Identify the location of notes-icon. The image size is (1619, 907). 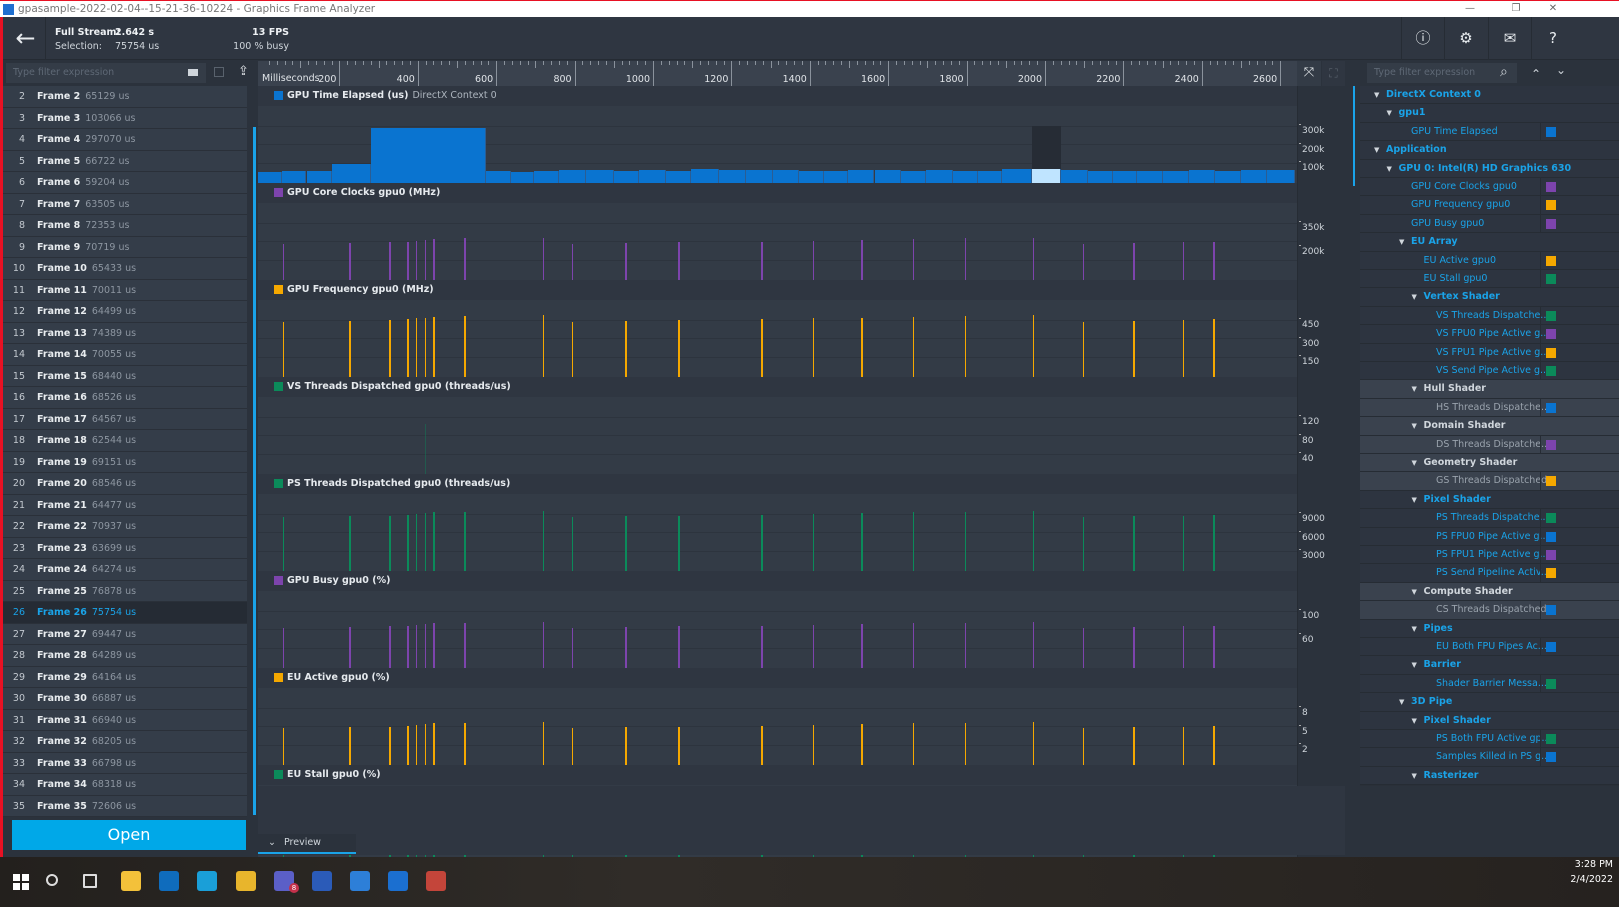
(360, 881).